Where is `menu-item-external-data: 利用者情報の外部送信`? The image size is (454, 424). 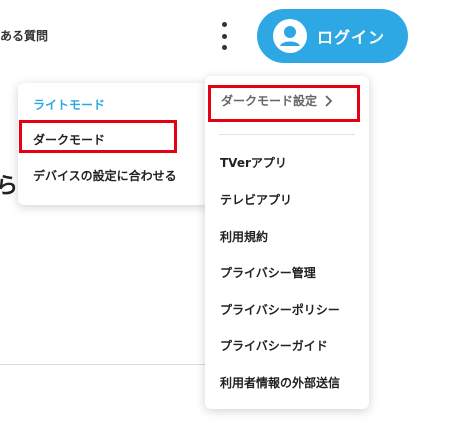 menu-item-external-data: 利用者情報の外部送信 is located at coordinates (280, 382).